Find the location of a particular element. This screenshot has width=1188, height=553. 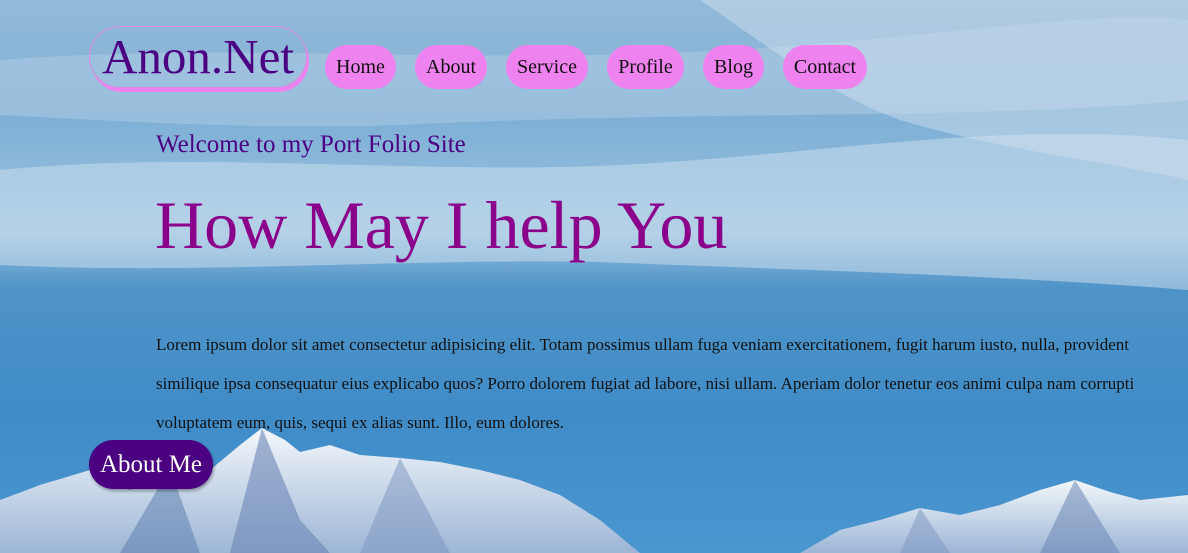

nav-profile-button: Profile is located at coordinates (645, 67).